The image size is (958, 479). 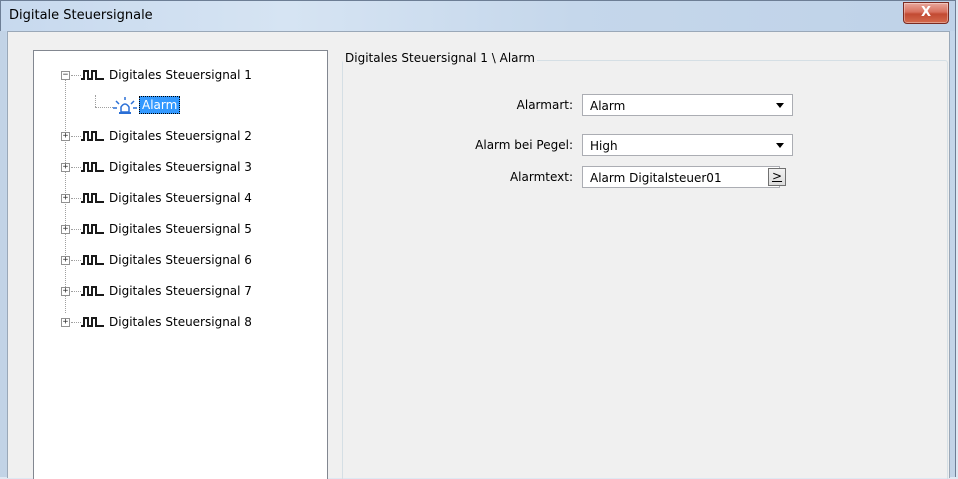 I want to click on tree-node-label: Digitales Steuersignal 8, so click(x=180, y=322).